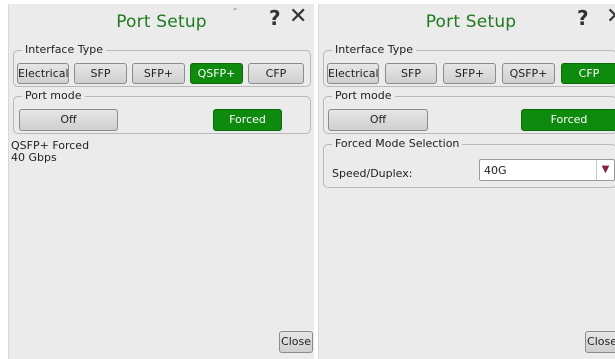 Image resolution: width=615 pixels, height=359 pixels. I want to click on speed-duplex-value: 40G, so click(495, 170).